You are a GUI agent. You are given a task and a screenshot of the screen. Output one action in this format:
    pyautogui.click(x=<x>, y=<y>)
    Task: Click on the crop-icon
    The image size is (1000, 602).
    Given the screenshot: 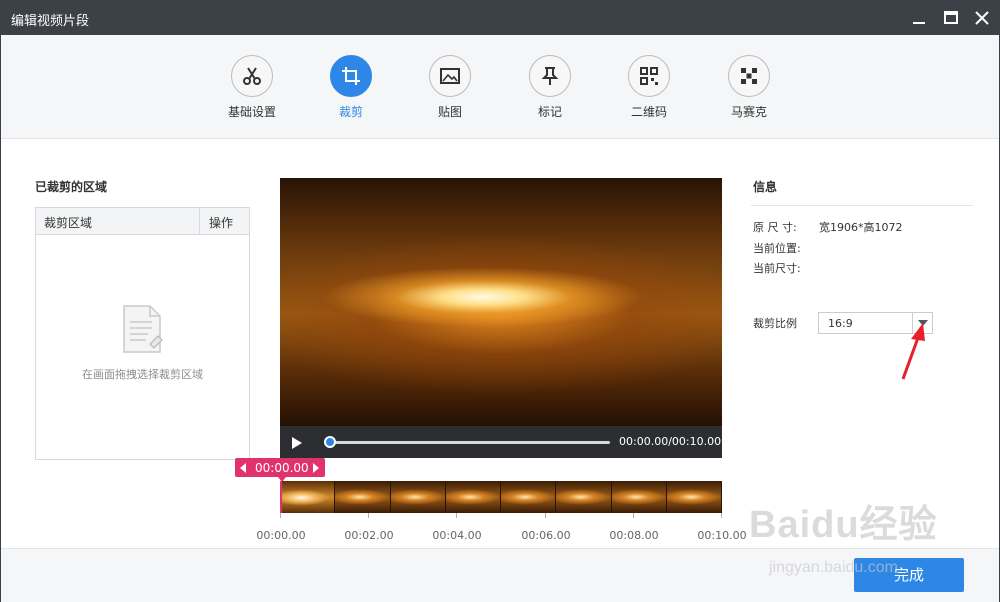 What is the action you would take?
    pyautogui.click(x=351, y=76)
    